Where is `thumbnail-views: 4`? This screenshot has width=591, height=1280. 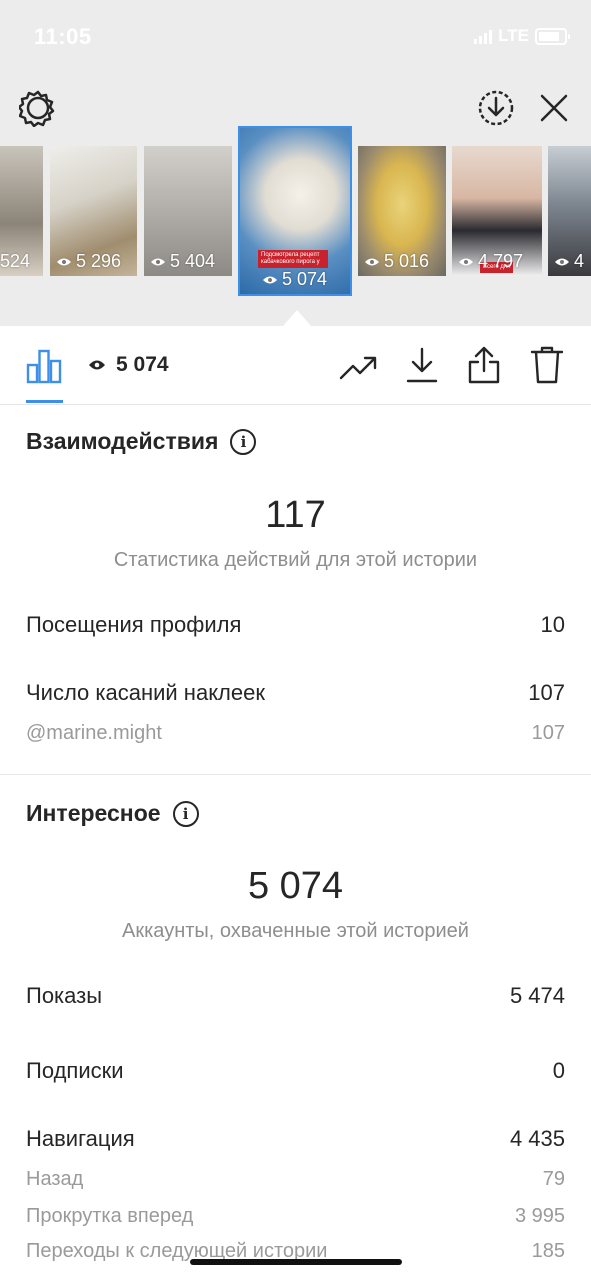 thumbnail-views: 4 is located at coordinates (569, 261).